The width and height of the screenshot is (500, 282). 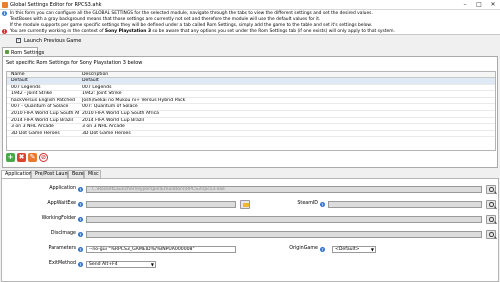 I want to click on exitmethod-label: ExitMethod, so click(x=62, y=263).